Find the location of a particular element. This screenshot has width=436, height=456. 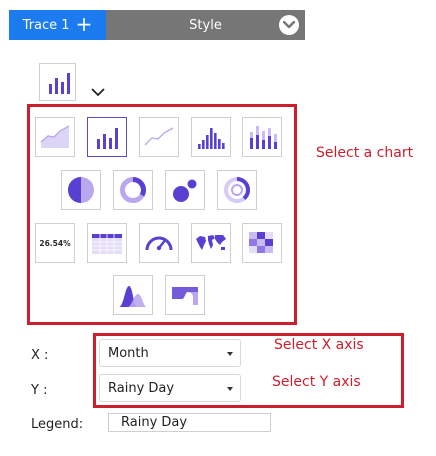

chart-option-gauge is located at coordinates (159, 243).